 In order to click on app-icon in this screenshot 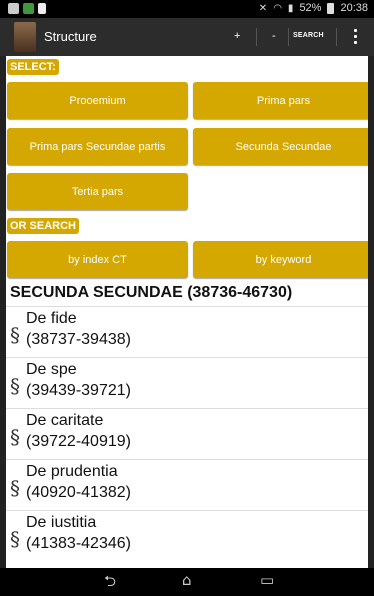, I will do `click(28, 8)`.